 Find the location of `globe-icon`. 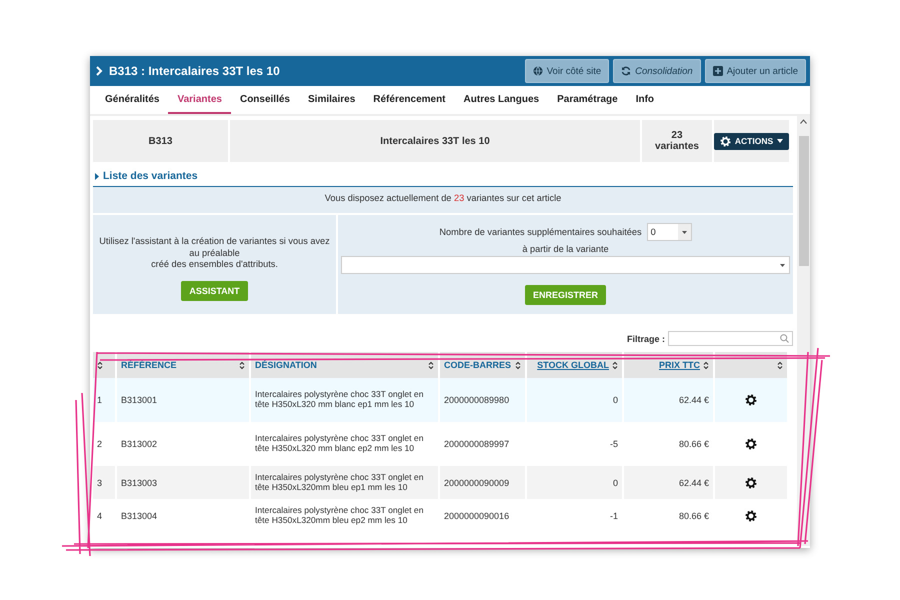

globe-icon is located at coordinates (537, 71).